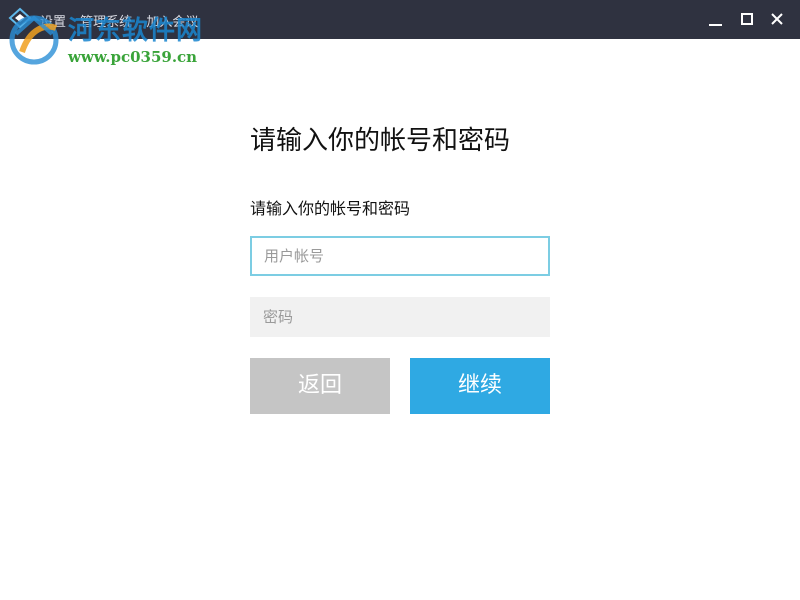  Describe the element at coordinates (400, 256) in the screenshot. I see `account-input` at that location.